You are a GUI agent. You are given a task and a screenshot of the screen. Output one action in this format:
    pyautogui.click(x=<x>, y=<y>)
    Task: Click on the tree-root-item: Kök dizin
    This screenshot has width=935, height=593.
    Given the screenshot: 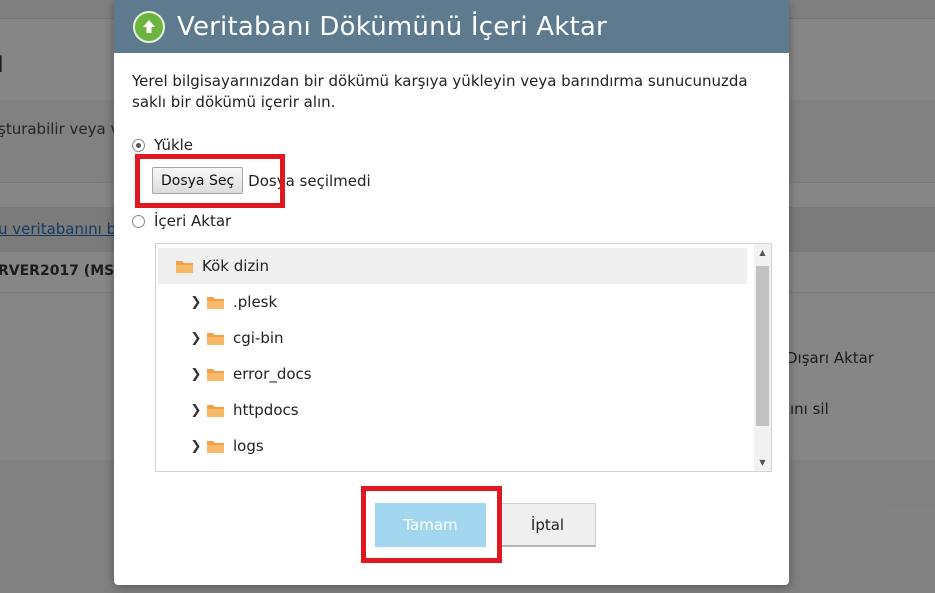 What is the action you would take?
    pyautogui.click(x=452, y=266)
    